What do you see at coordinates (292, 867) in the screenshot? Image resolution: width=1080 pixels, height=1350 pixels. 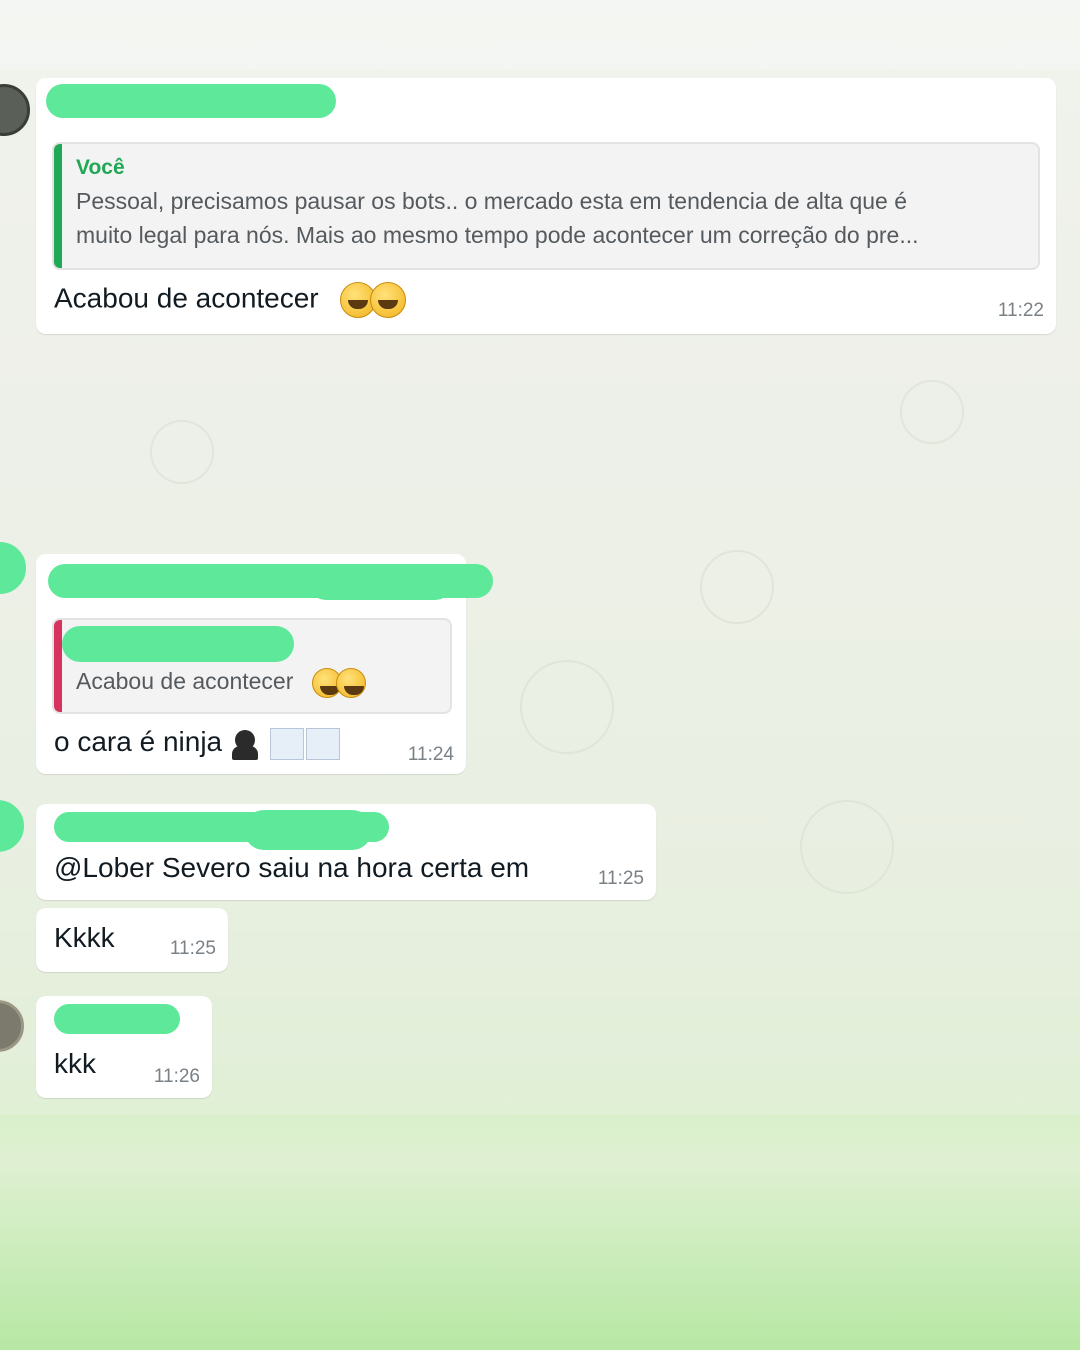 I see `message-text: @Lober Severo saiu na hora certa em` at bounding box center [292, 867].